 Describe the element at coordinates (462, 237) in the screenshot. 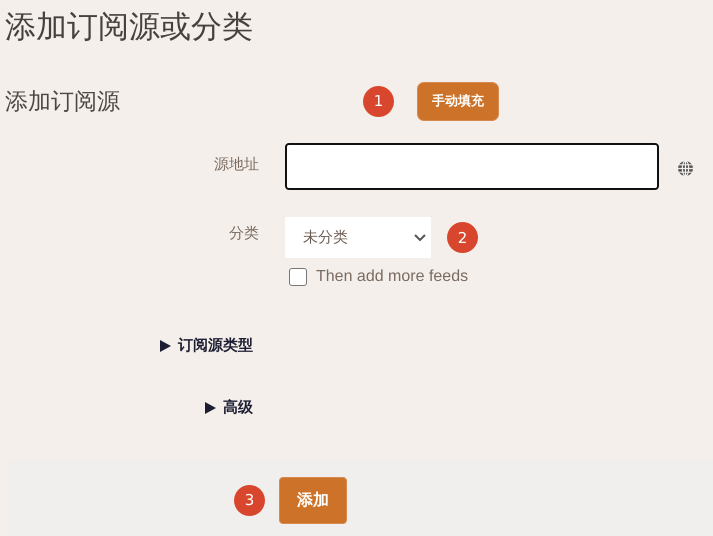

I see `step-badge: 2` at that location.